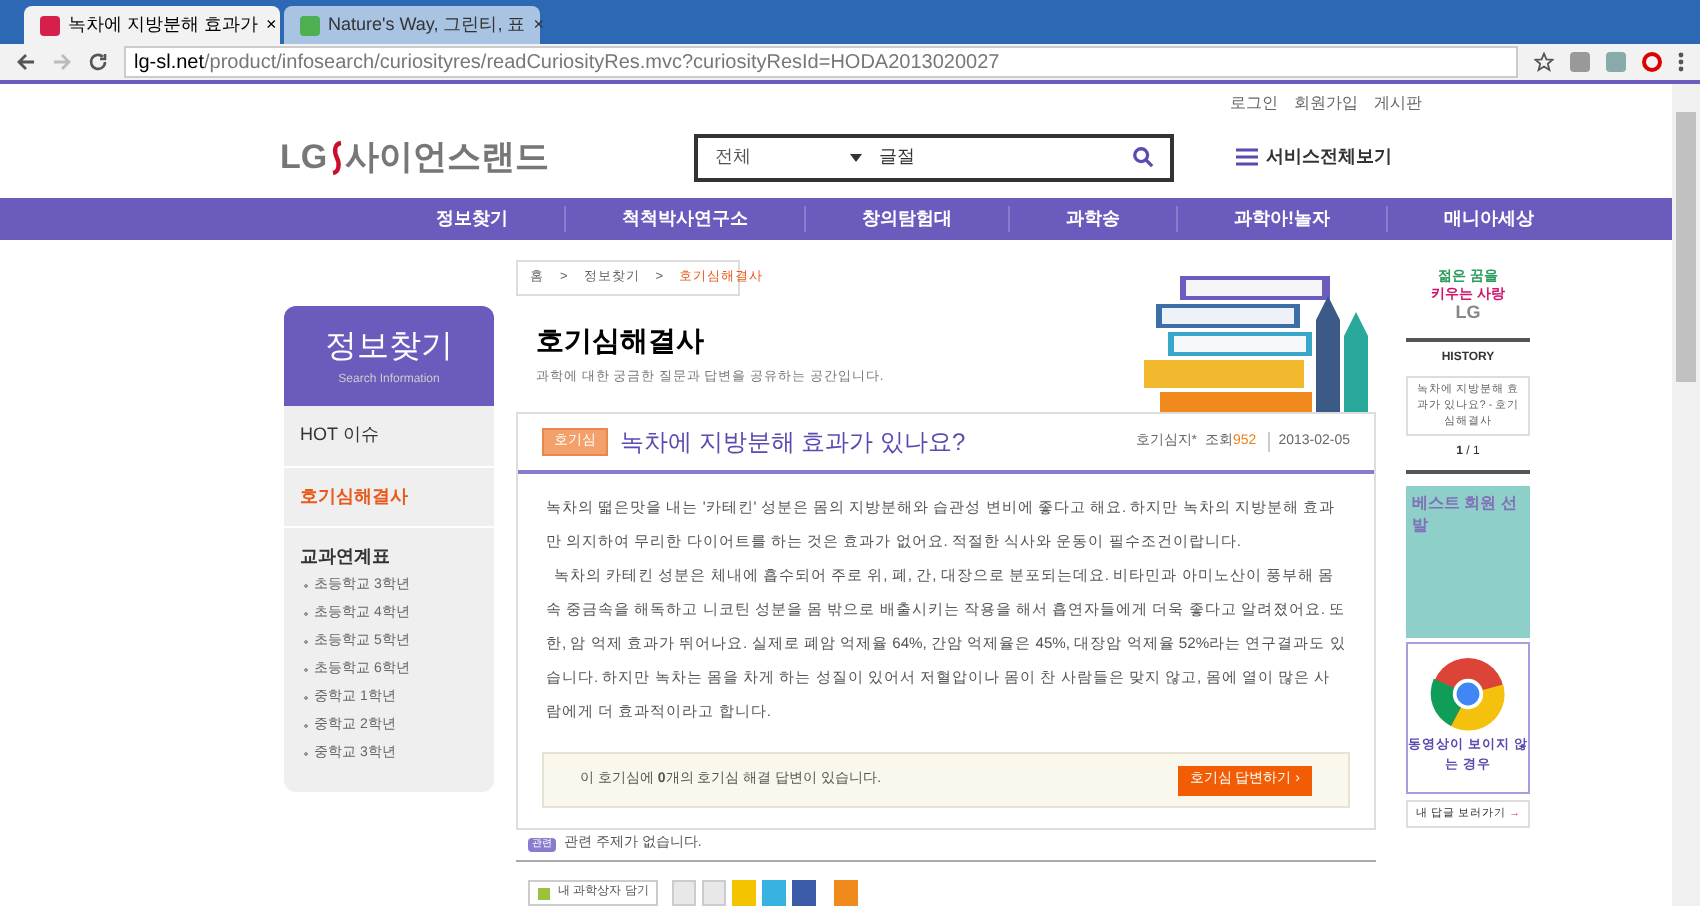 This screenshot has height=906, width=1700. Describe the element at coordinates (336, 157) in the screenshot. I see `logo-mark-icon` at that location.